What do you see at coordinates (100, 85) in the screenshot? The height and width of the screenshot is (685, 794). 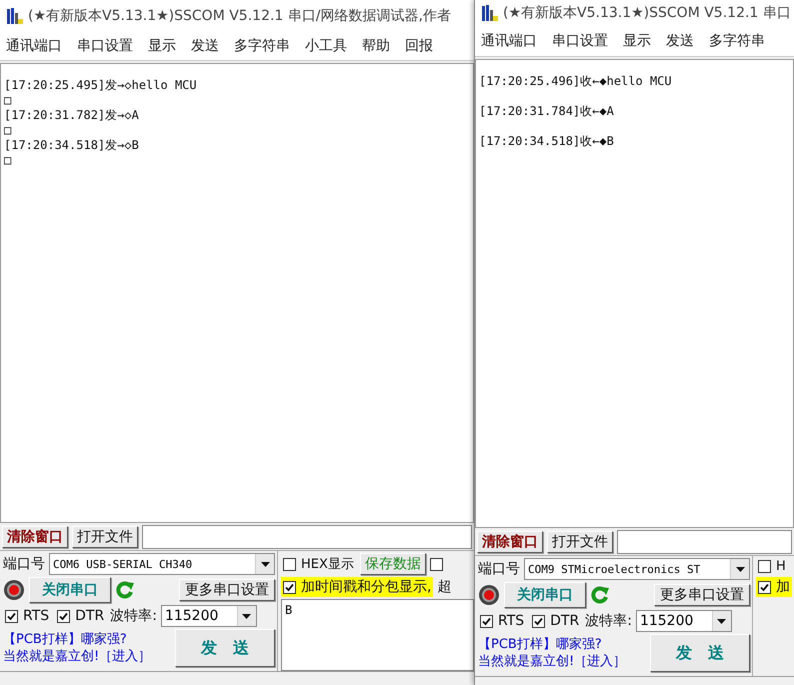 I see `log-line: [17:20:25.495]发→◇hello MCU` at bounding box center [100, 85].